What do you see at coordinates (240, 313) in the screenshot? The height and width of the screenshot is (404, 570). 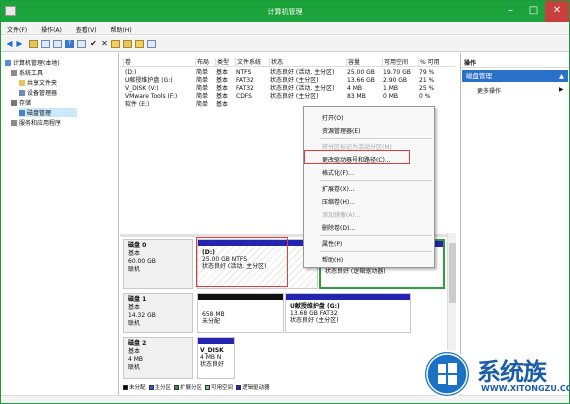 I see `partition-unallocated: 658 MB 未分配` at bounding box center [240, 313].